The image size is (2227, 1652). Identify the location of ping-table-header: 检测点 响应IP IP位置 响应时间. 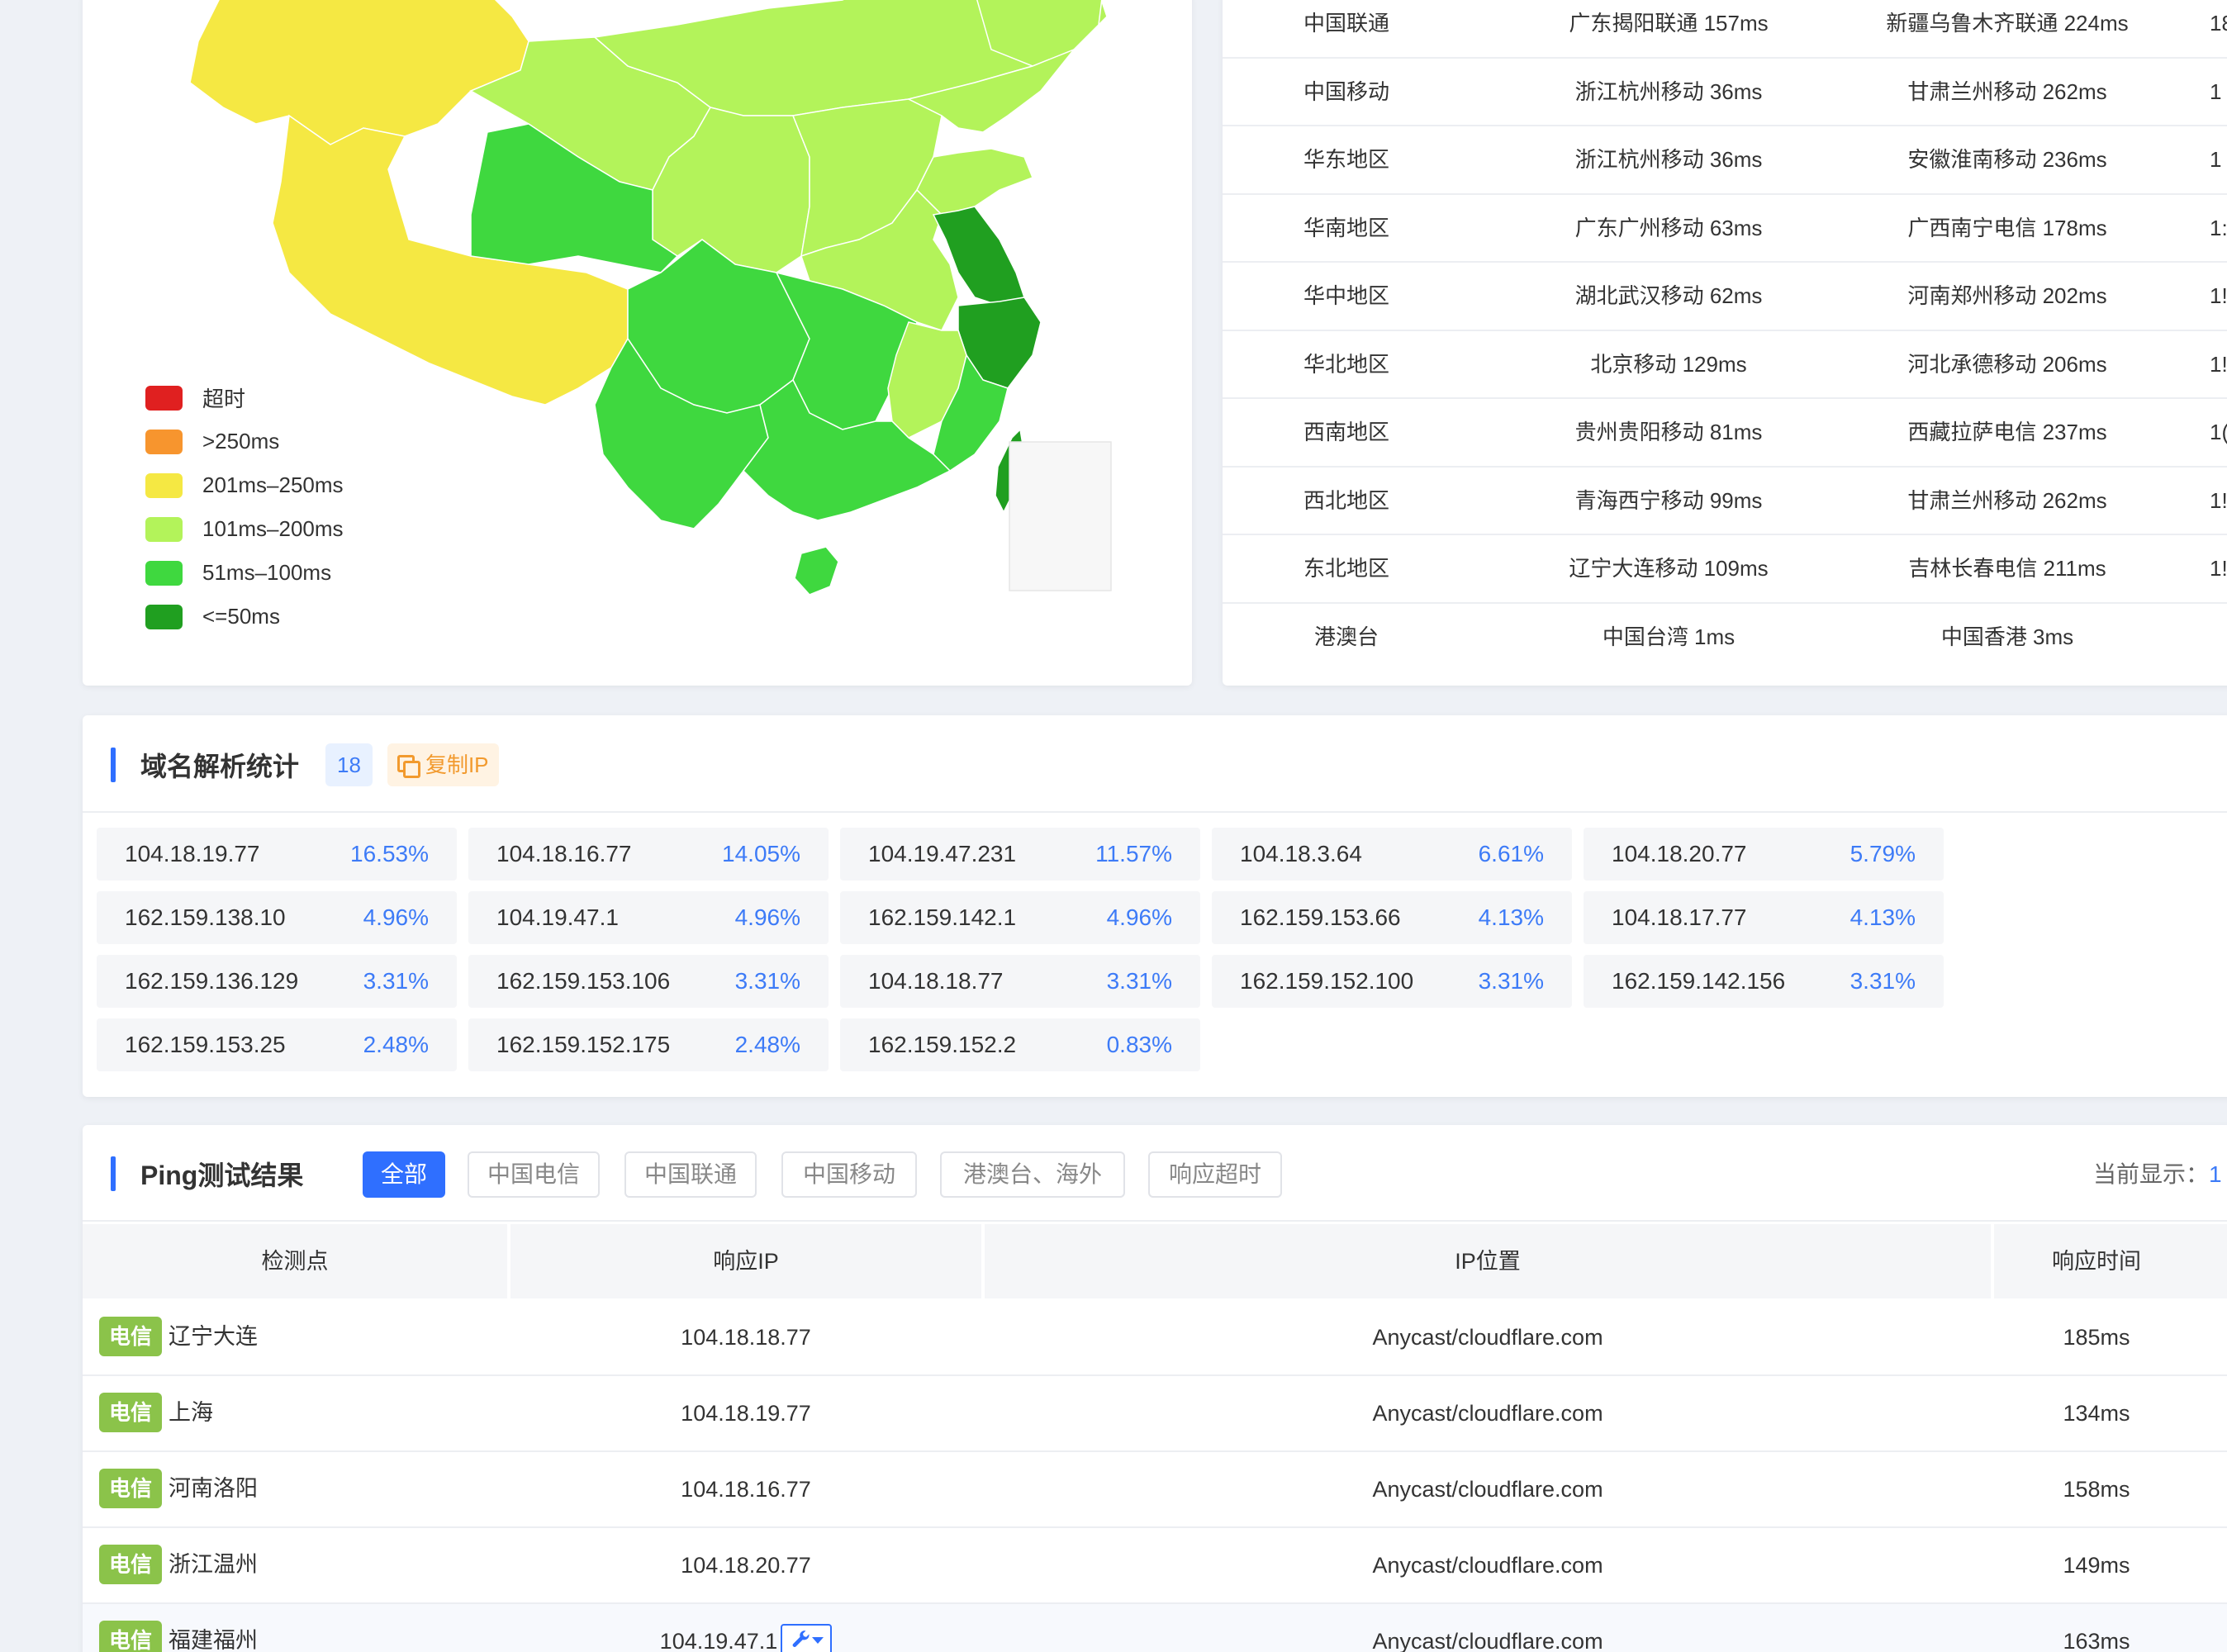
(1155, 1261).